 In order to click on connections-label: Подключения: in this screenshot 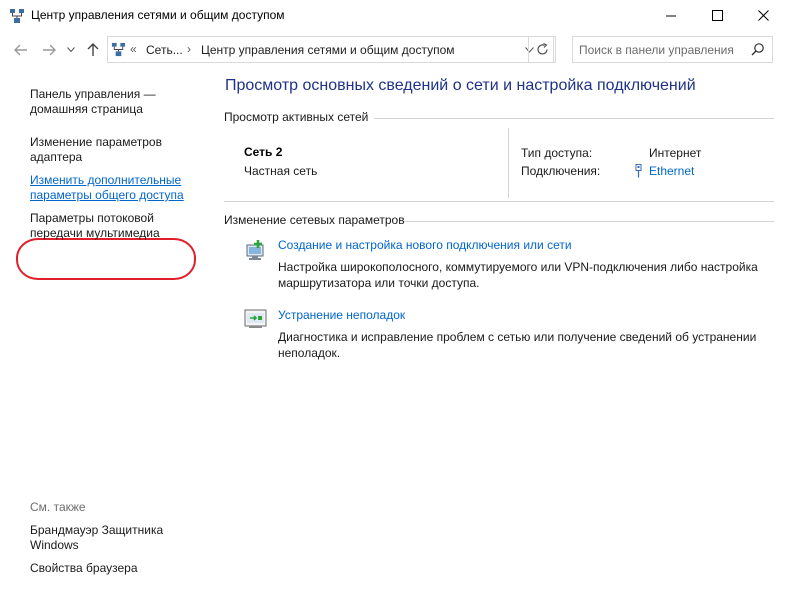, I will do `click(561, 171)`.